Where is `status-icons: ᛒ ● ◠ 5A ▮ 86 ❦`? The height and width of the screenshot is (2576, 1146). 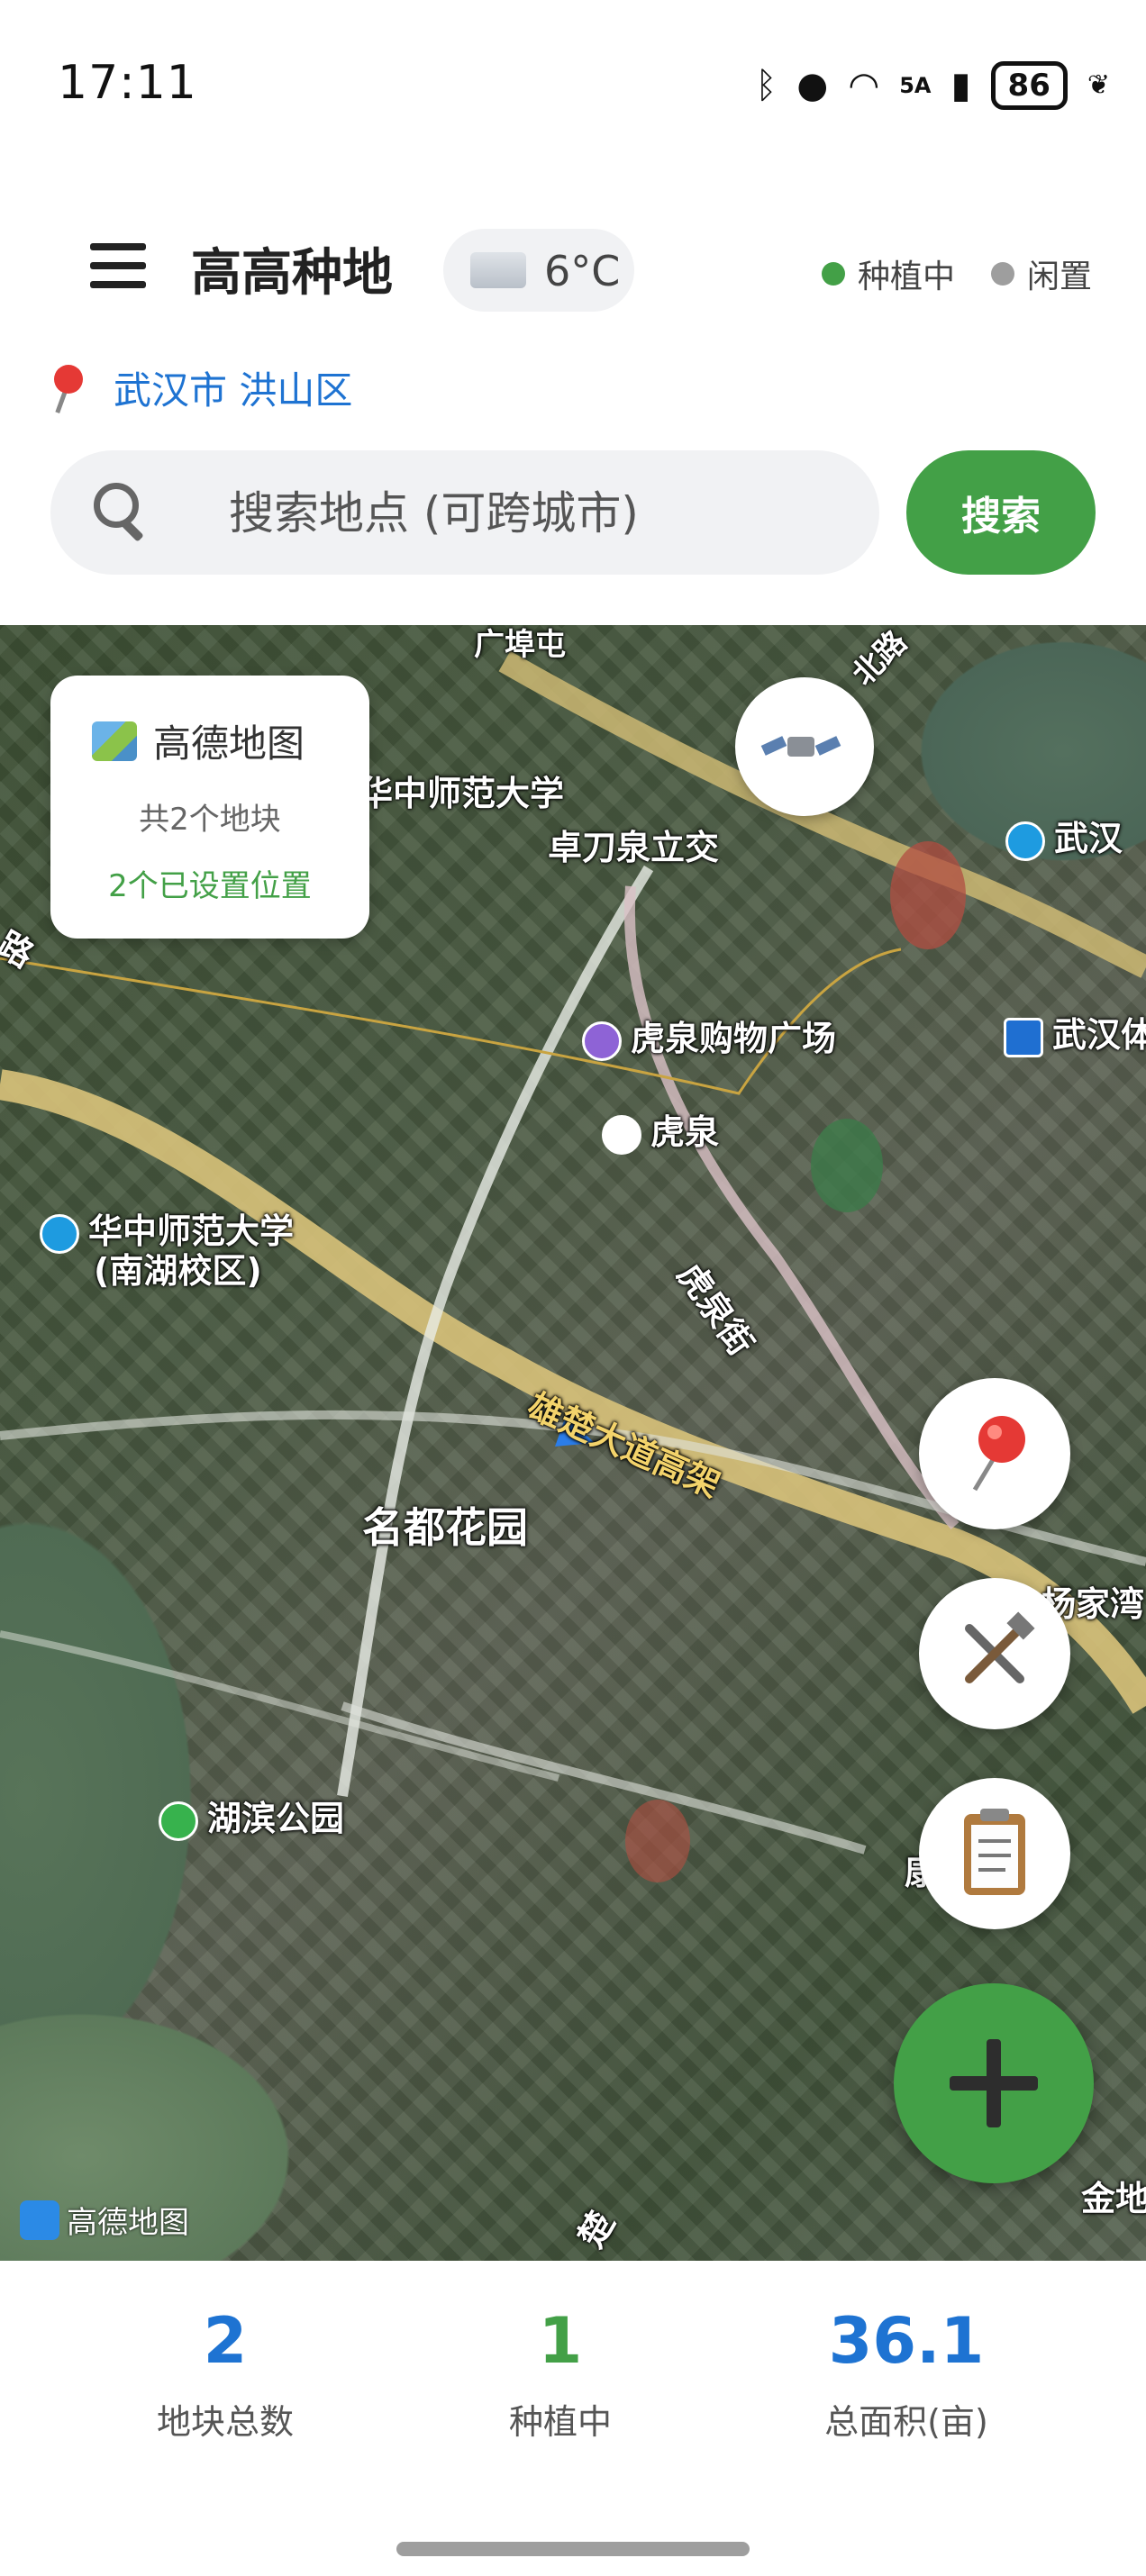 status-icons: ᛒ ● ◠ 5A ▮ 86 ❦ is located at coordinates (933, 85).